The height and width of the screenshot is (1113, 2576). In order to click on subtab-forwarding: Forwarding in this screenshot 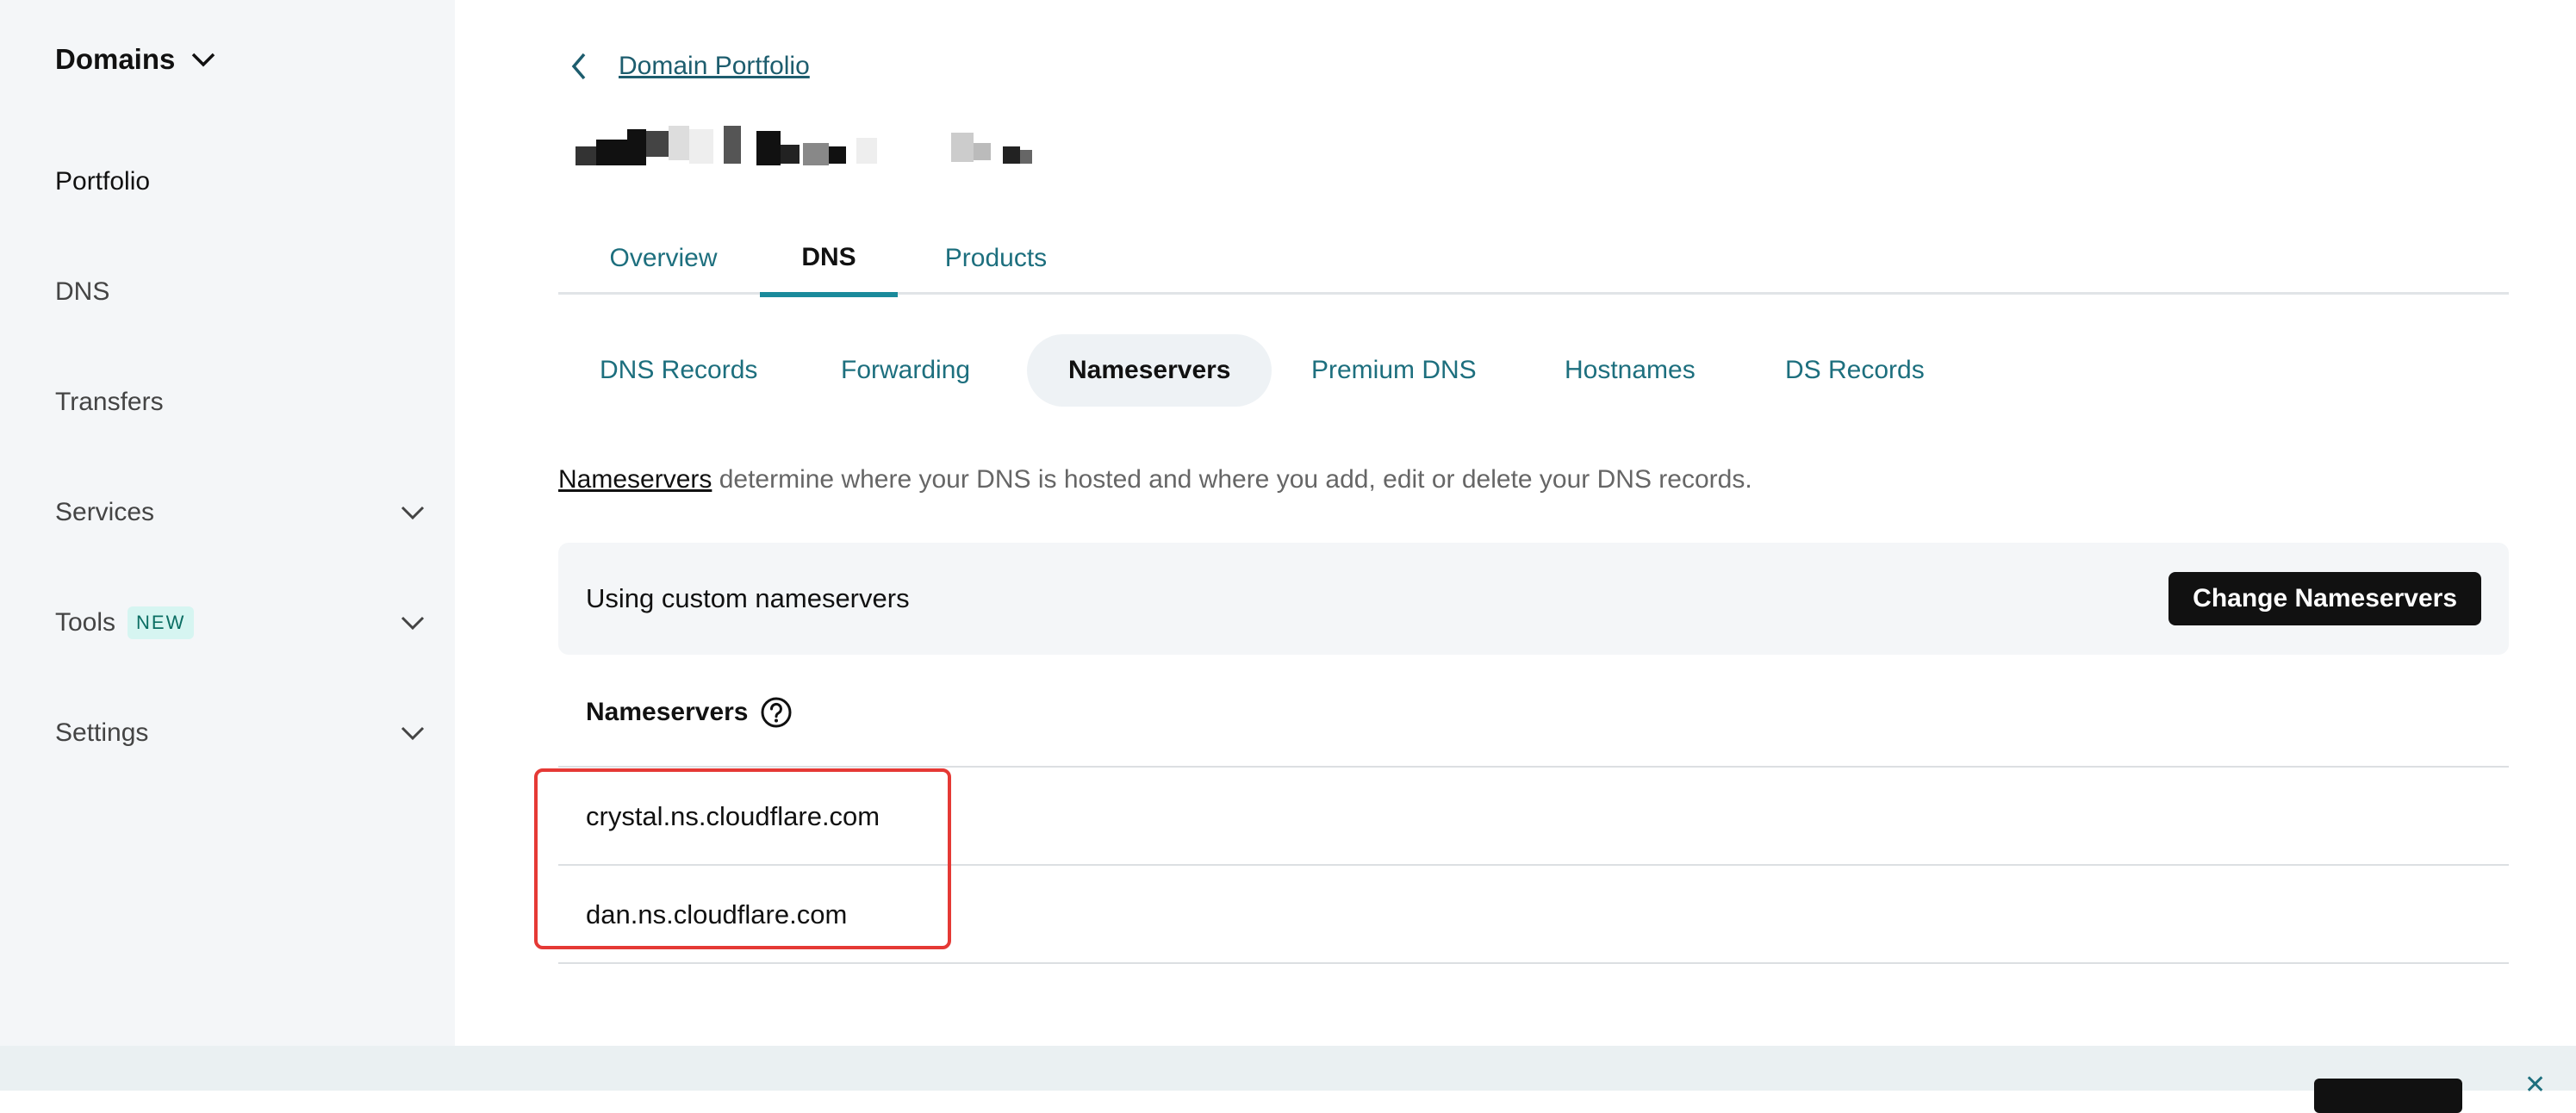, I will do `click(906, 370)`.